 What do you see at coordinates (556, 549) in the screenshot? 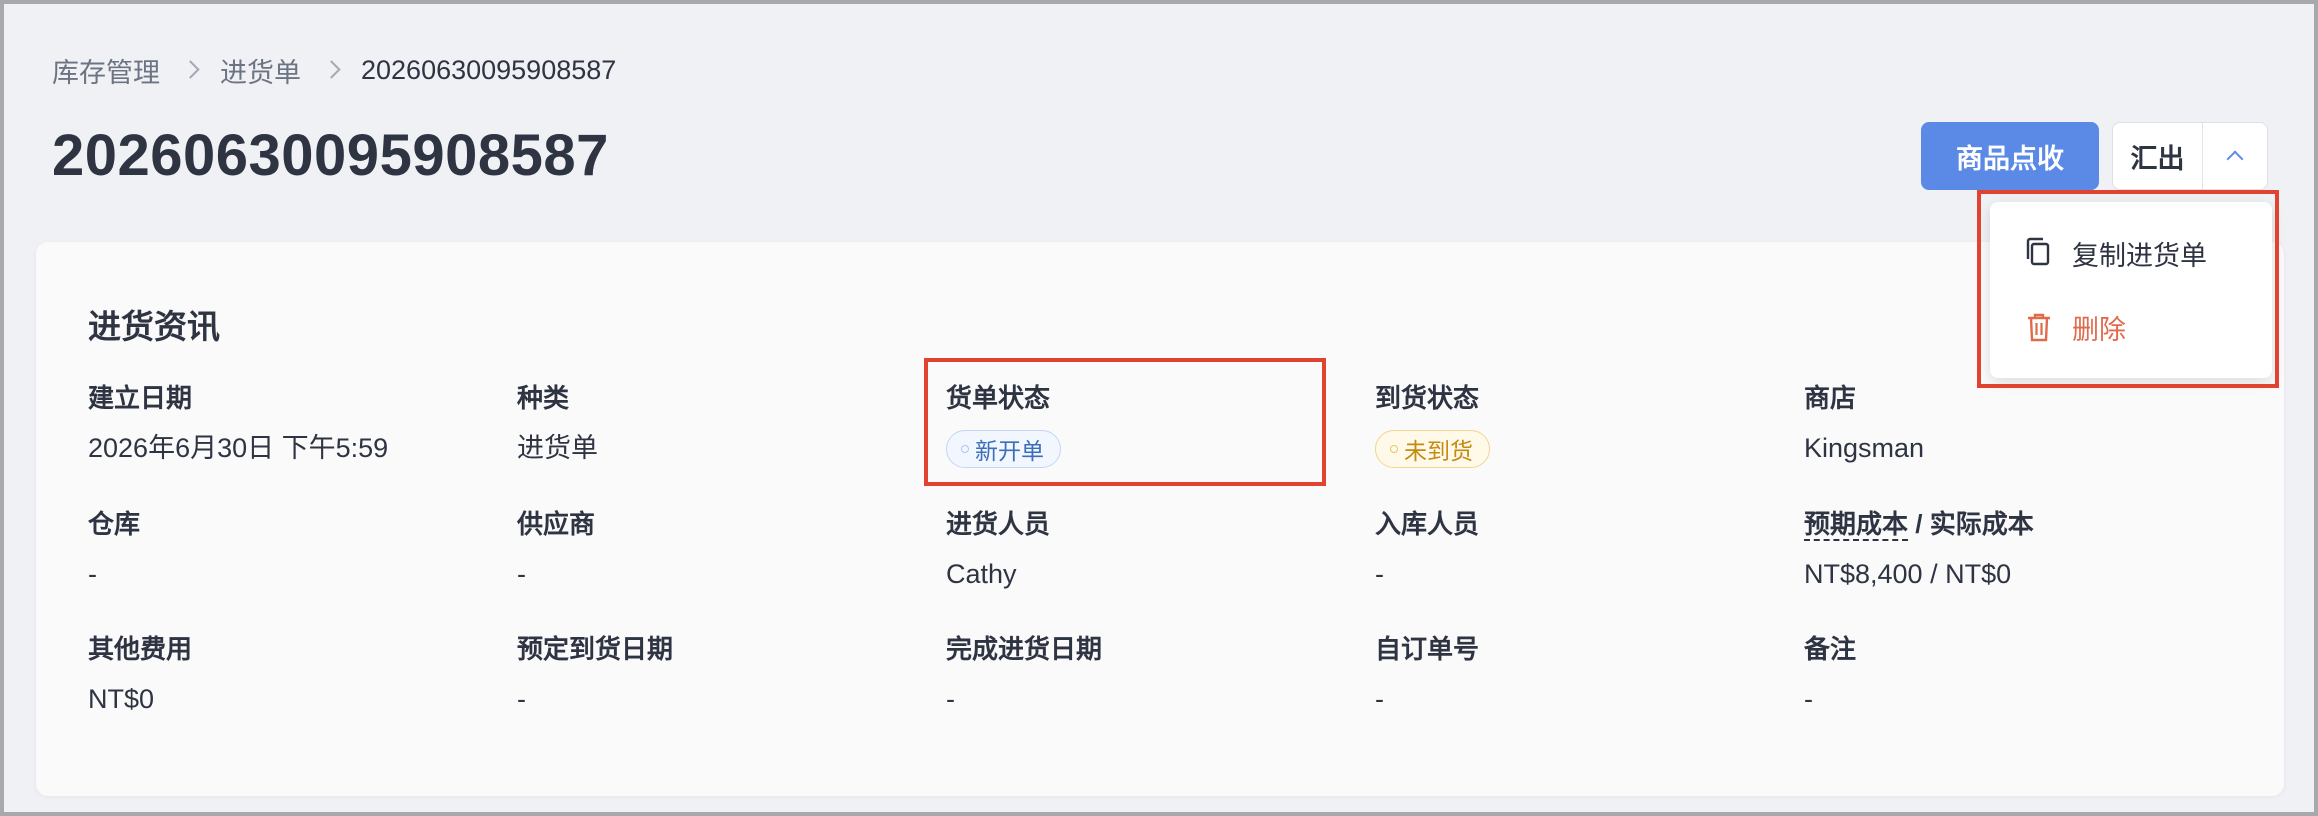
I see `supplier-field: 供应商 -` at bounding box center [556, 549].